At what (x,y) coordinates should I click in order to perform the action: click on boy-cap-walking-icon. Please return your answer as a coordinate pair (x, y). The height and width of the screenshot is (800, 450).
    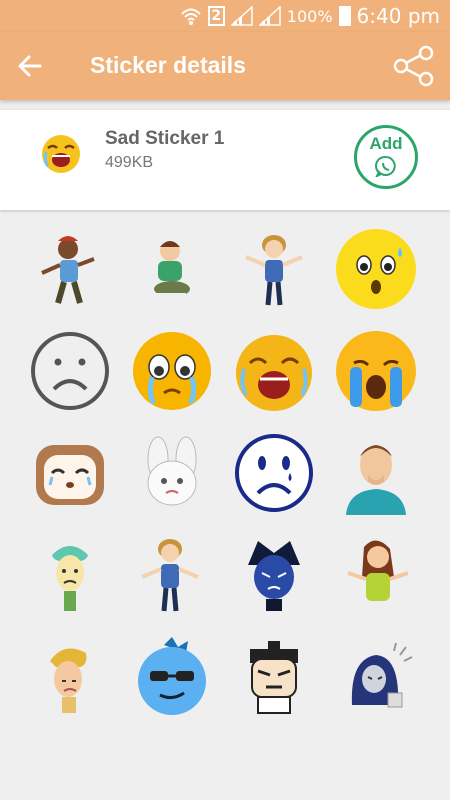
    Looking at the image, I should click on (68, 270).